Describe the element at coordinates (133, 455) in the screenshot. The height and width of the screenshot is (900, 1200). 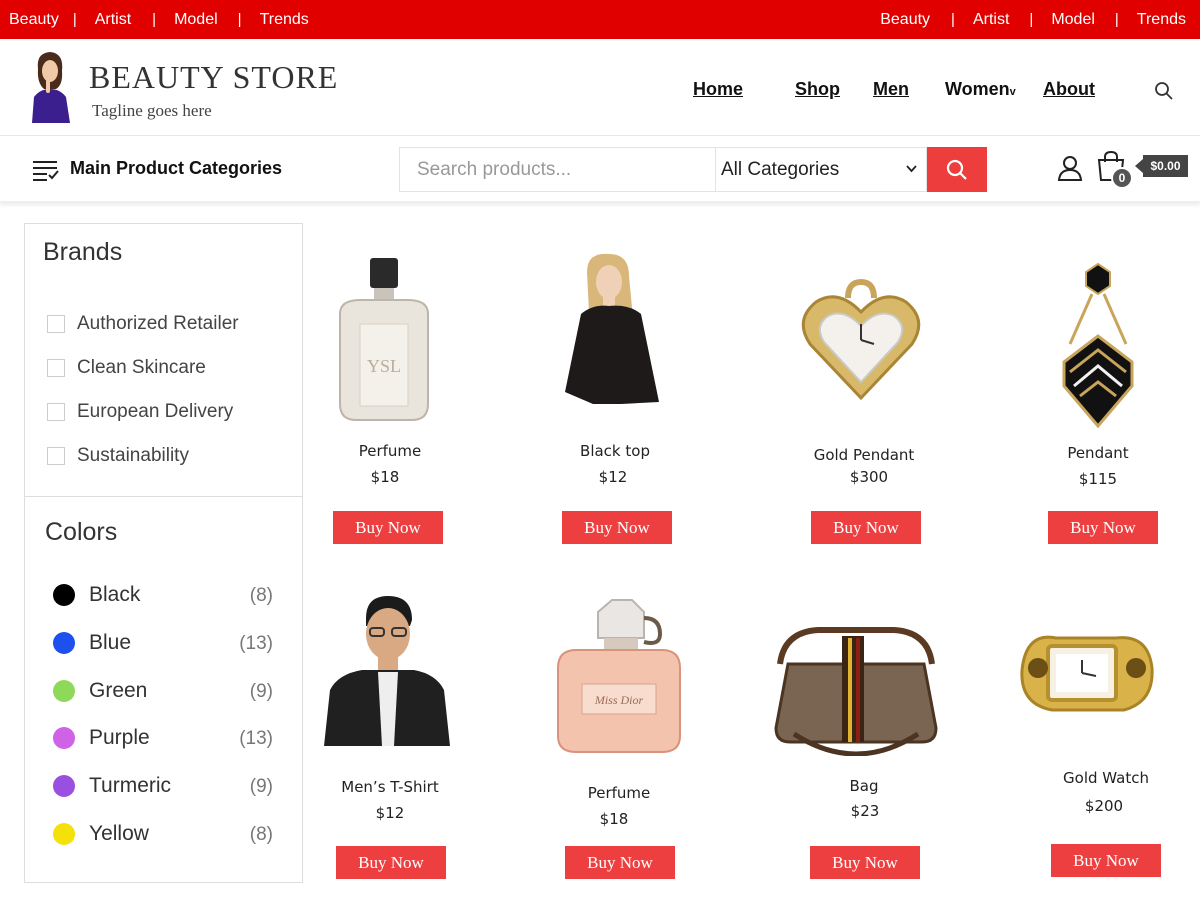
I see `brand-label: Sustainability` at that location.